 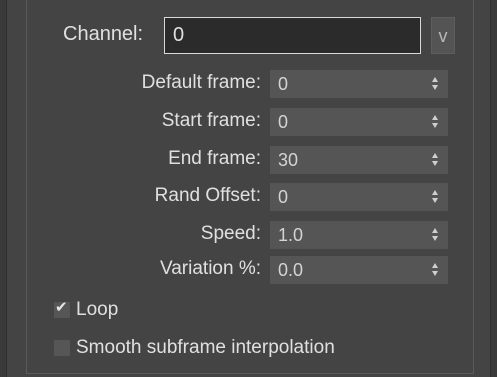 What do you see at coordinates (207, 195) in the screenshot?
I see `rand-offset-label: Rand Offset:` at bounding box center [207, 195].